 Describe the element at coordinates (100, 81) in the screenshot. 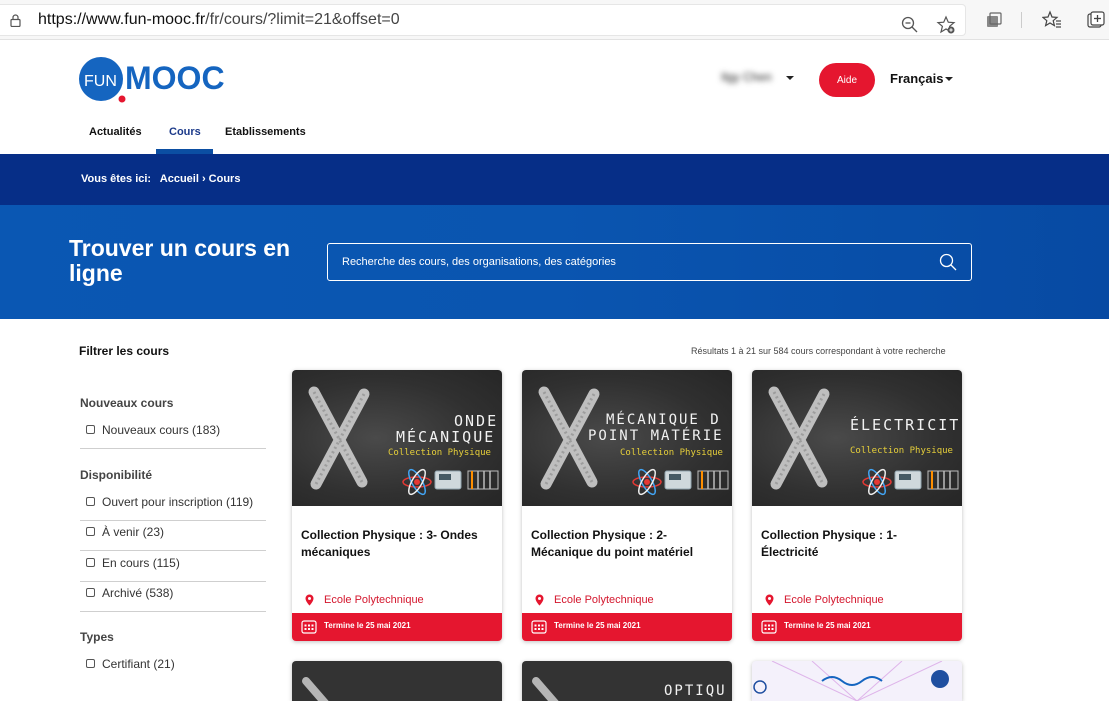

I see `svg-text: FUN` at that location.